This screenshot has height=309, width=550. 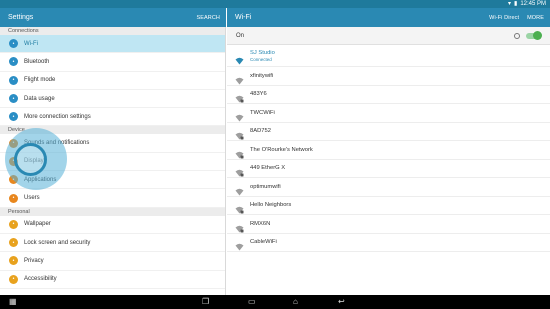 I want to click on network-name: 8AD752, so click(x=260, y=131).